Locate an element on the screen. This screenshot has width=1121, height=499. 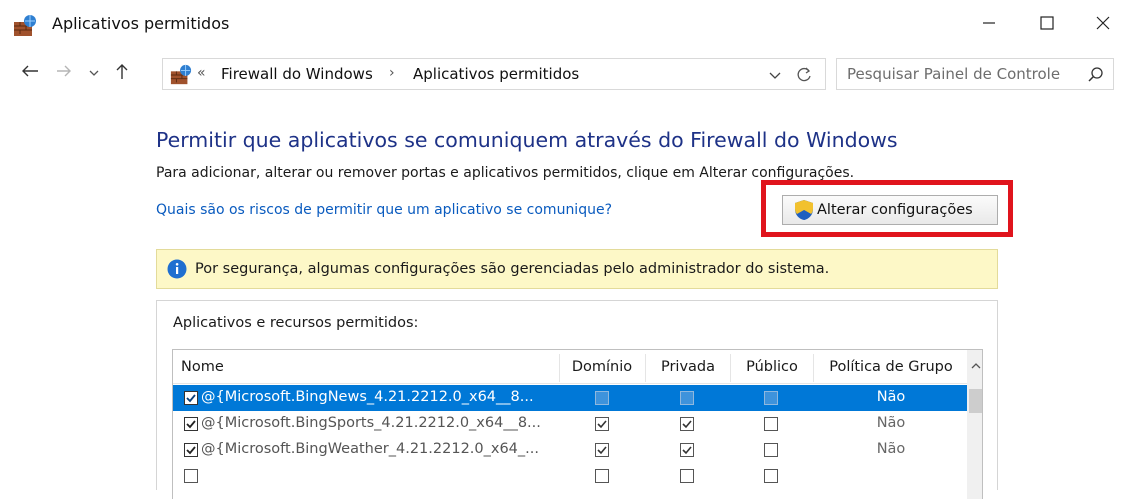
info-icon is located at coordinates (177, 269).